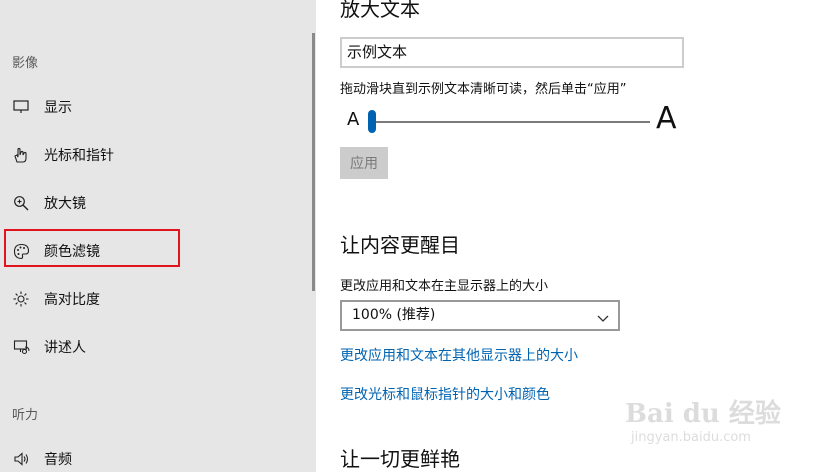  I want to click on section-hearing-header: 听力, so click(25, 415).